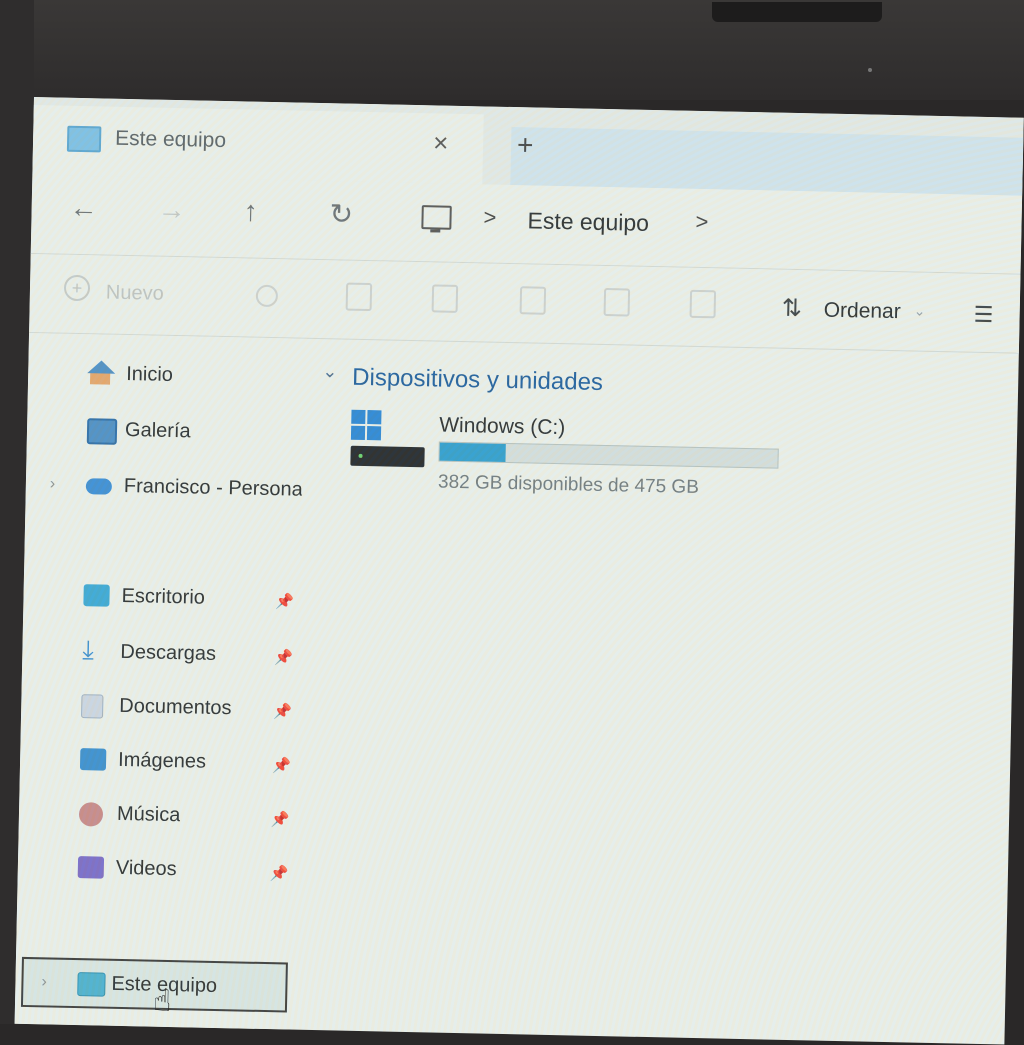 The width and height of the screenshot is (1024, 1045). What do you see at coordinates (96, 595) in the screenshot?
I see `desktop-icon` at bounding box center [96, 595].